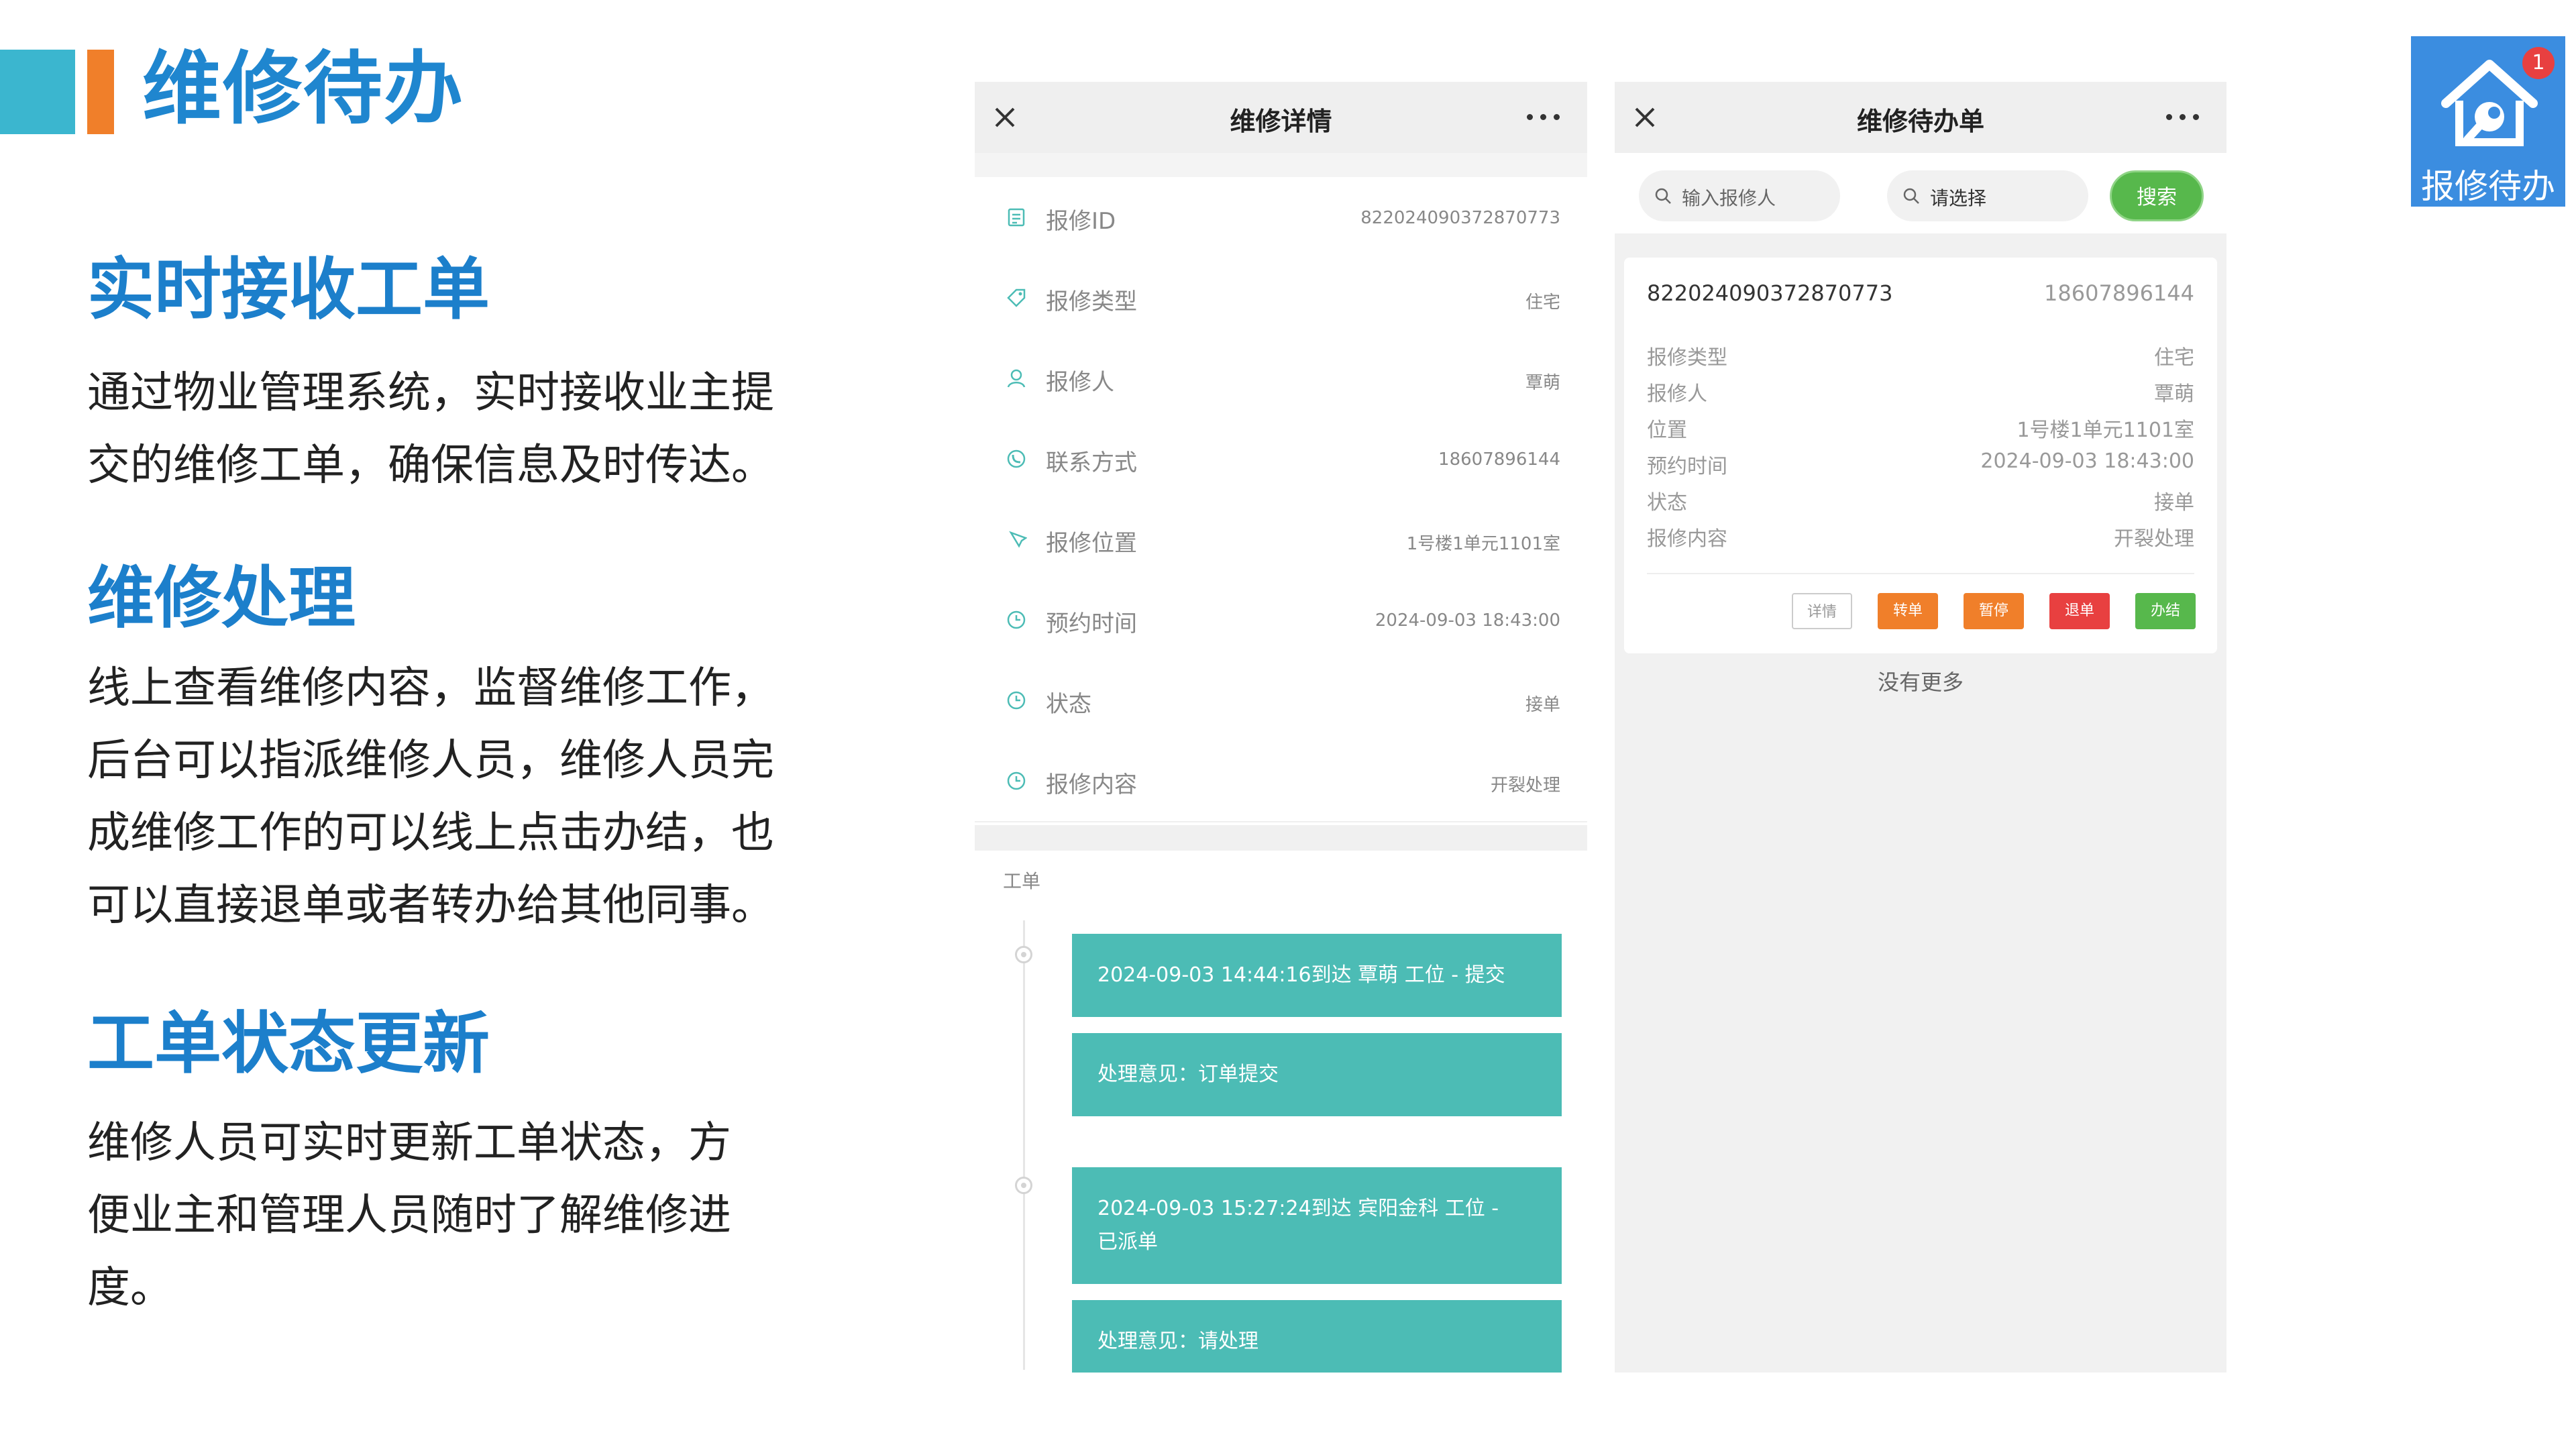  What do you see at coordinates (1127, 1242) in the screenshot?
I see `timeline-event-text: 已派单` at bounding box center [1127, 1242].